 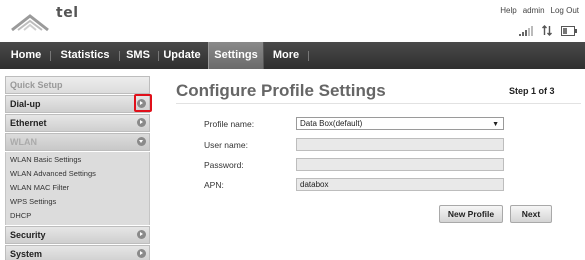 I want to click on sidebar-item-label: Quick Setup, so click(x=36, y=85).